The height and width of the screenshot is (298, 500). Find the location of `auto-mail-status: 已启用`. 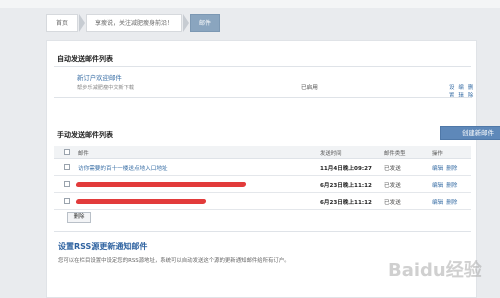

auto-mail-status: 已启用 is located at coordinates (309, 88).